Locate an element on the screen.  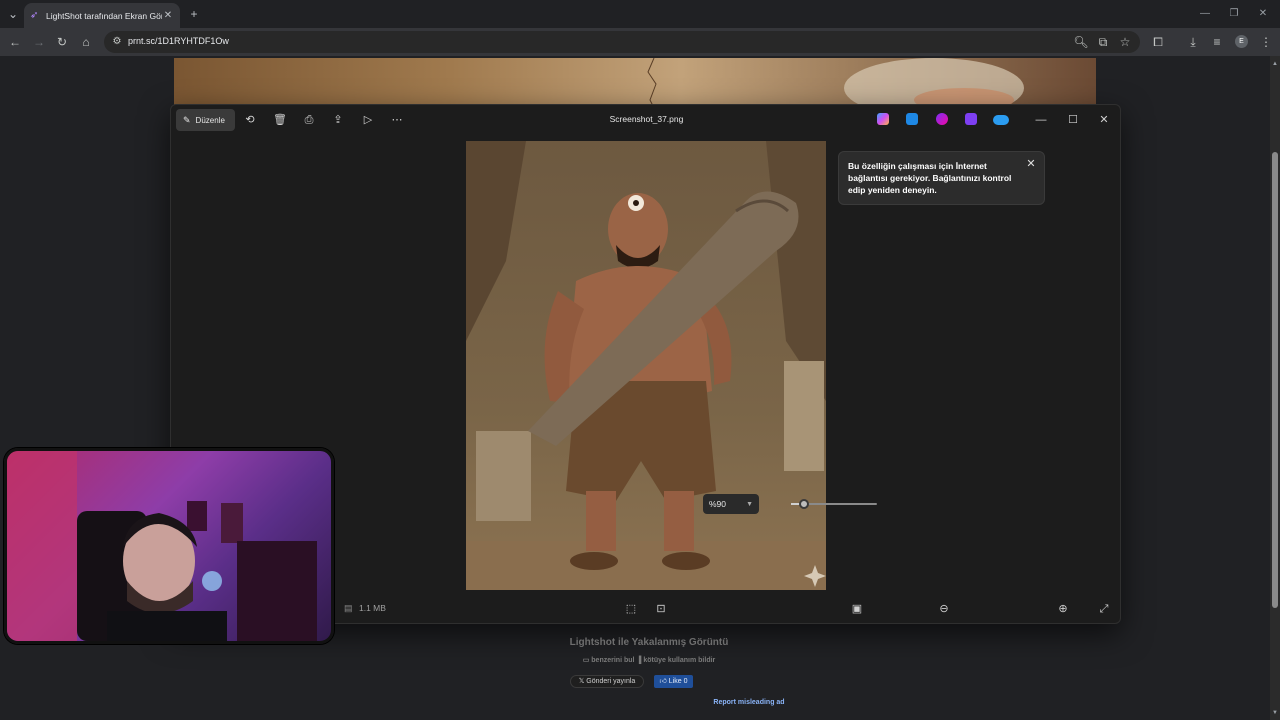
paint-app-icon is located at coordinates (912, 119).